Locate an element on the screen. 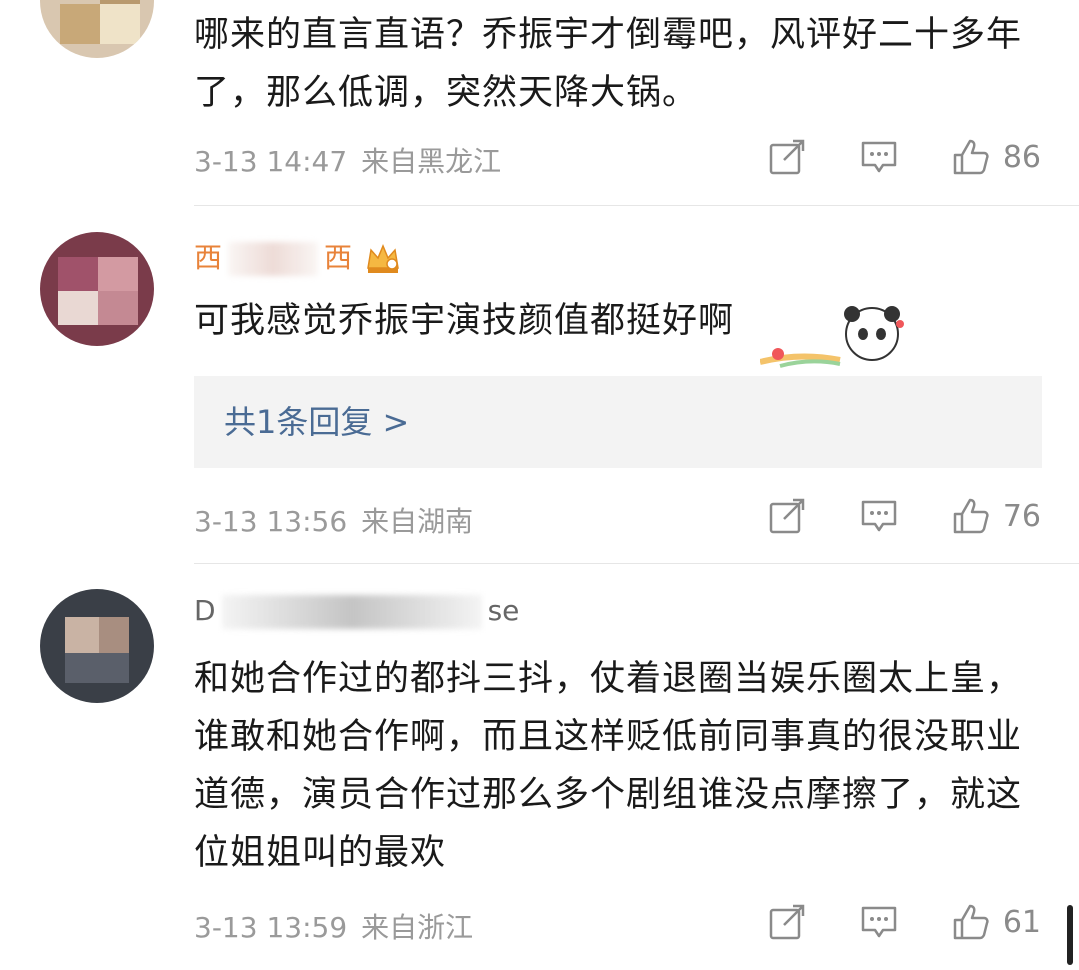 The height and width of the screenshot is (970, 1079). comment-meta: 3-13 14:47 来自黑龙江 is located at coordinates (347, 160).